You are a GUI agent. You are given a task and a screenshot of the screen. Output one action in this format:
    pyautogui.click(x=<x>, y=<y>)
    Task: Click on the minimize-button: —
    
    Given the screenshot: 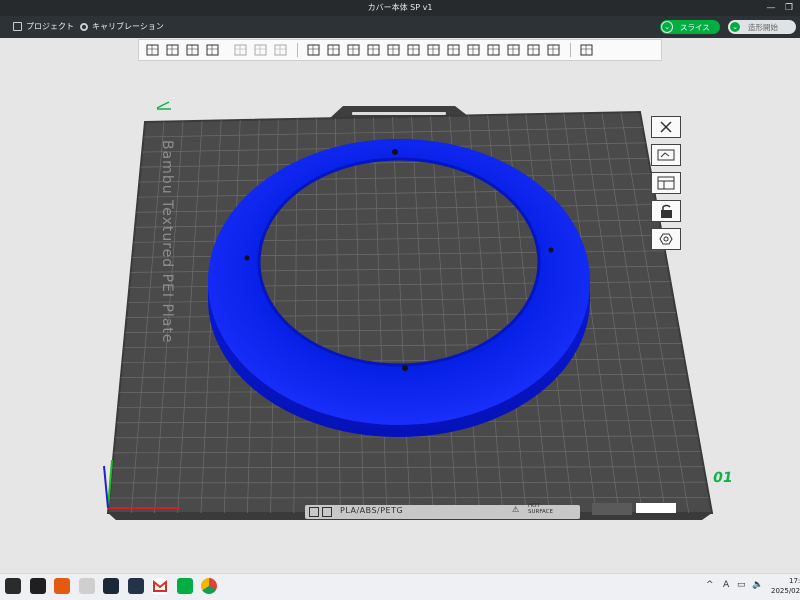 What is the action you would take?
    pyautogui.click(x=771, y=8)
    